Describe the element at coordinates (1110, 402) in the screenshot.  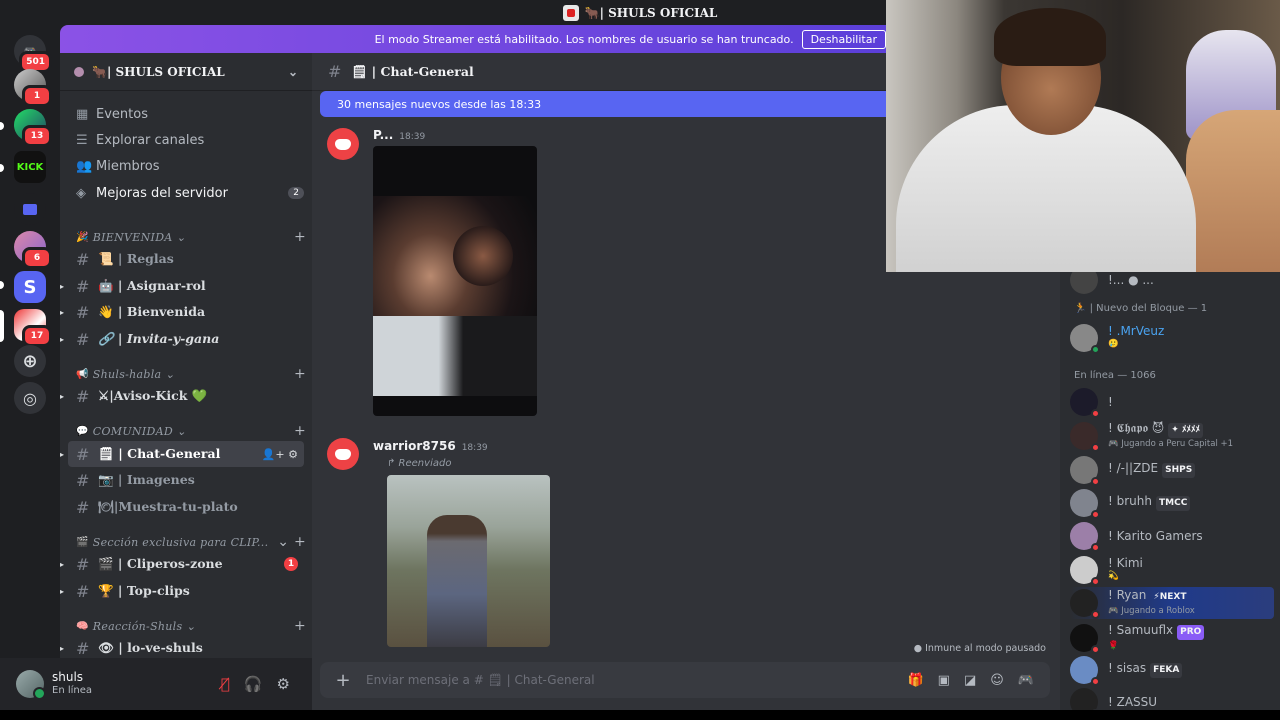
I see `member-name-block: !` at that location.